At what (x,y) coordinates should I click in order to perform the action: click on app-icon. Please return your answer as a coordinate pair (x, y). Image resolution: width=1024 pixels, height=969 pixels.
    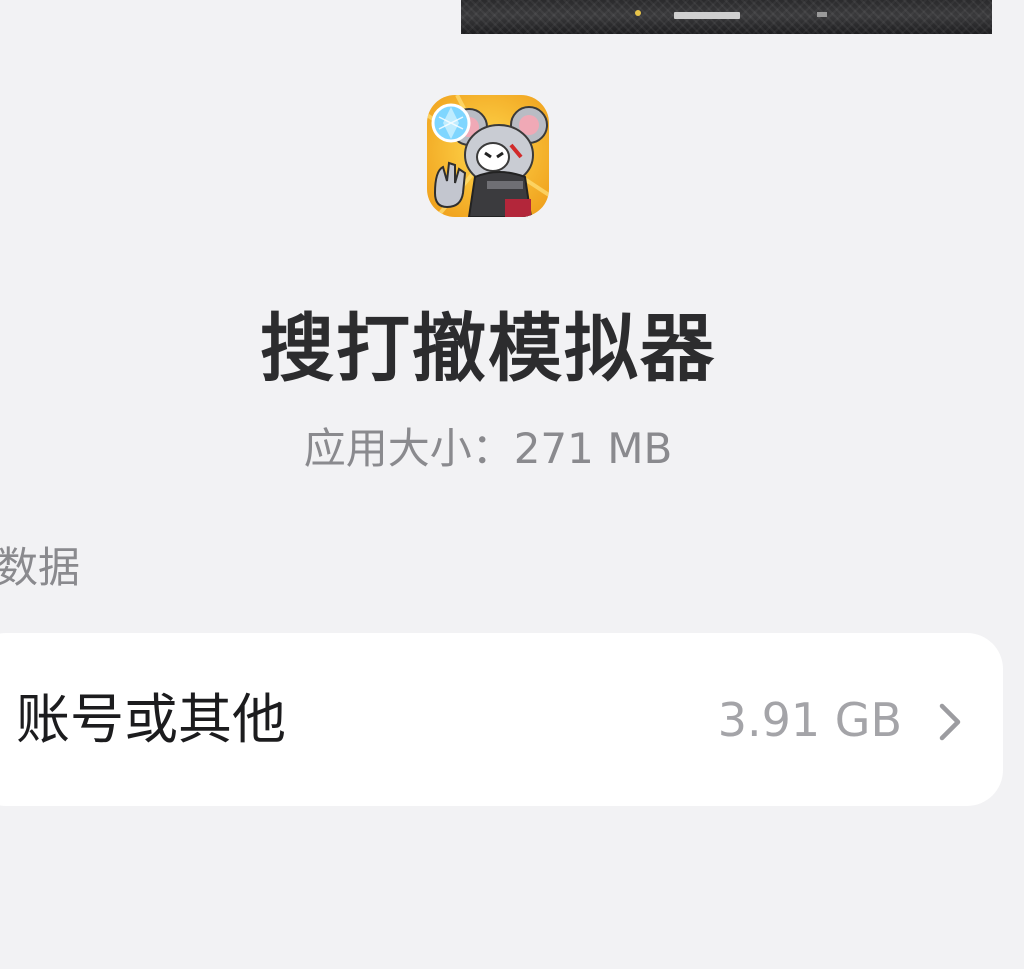
    Looking at the image, I should click on (488, 156).